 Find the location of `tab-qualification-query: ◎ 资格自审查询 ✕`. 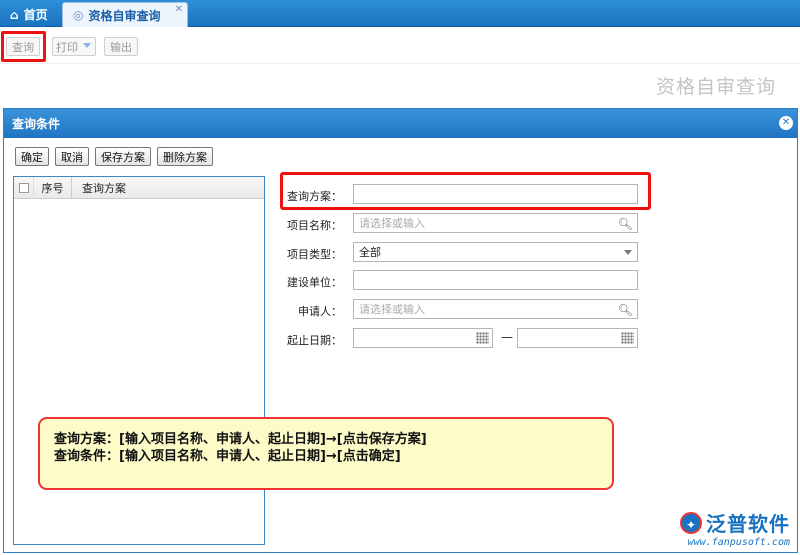

tab-qualification-query: ◎ 资格自审查询 ✕ is located at coordinates (125, 14).